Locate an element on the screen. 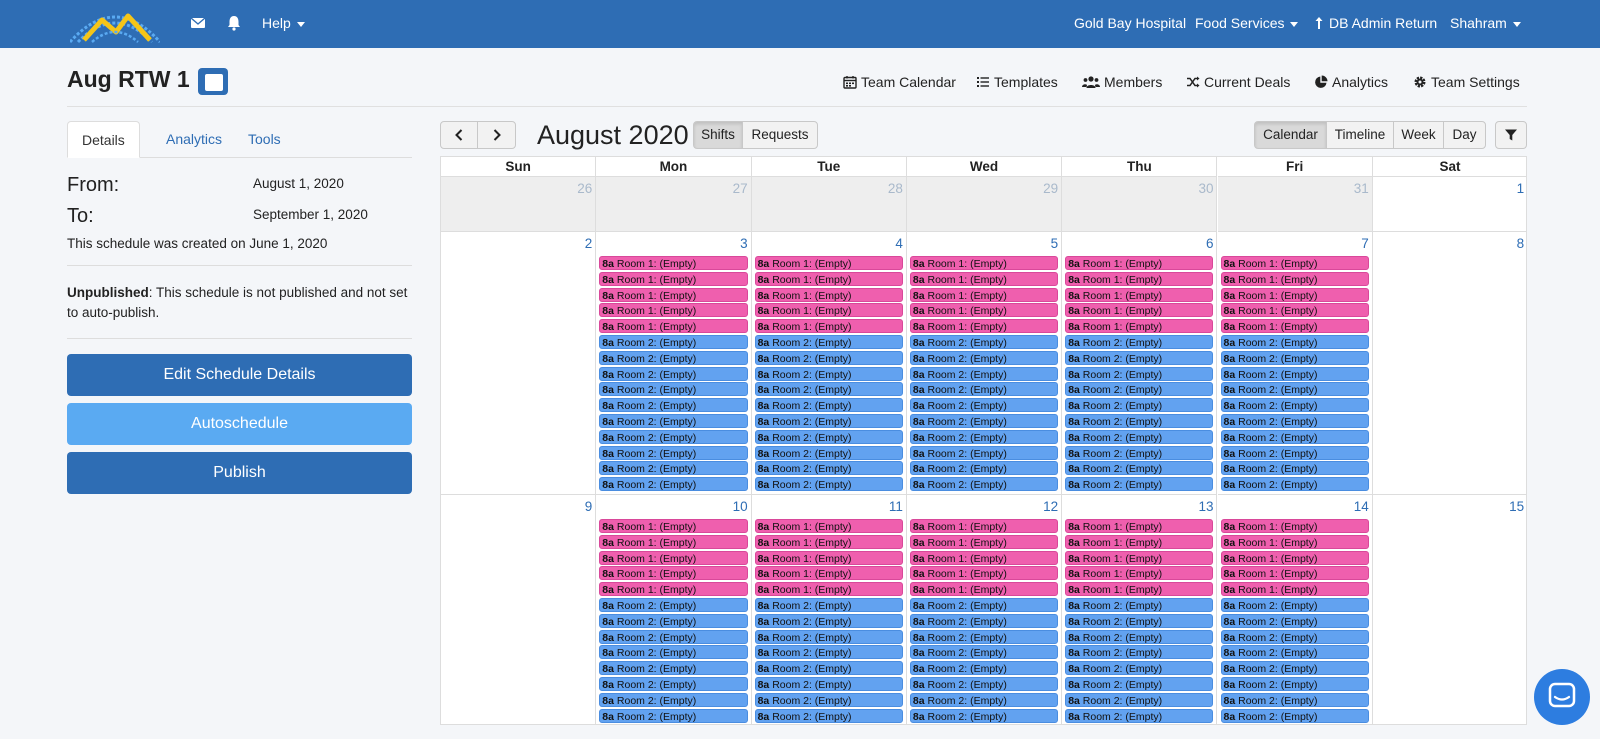 The height and width of the screenshot is (739, 1600). prev-month-button is located at coordinates (459, 135).